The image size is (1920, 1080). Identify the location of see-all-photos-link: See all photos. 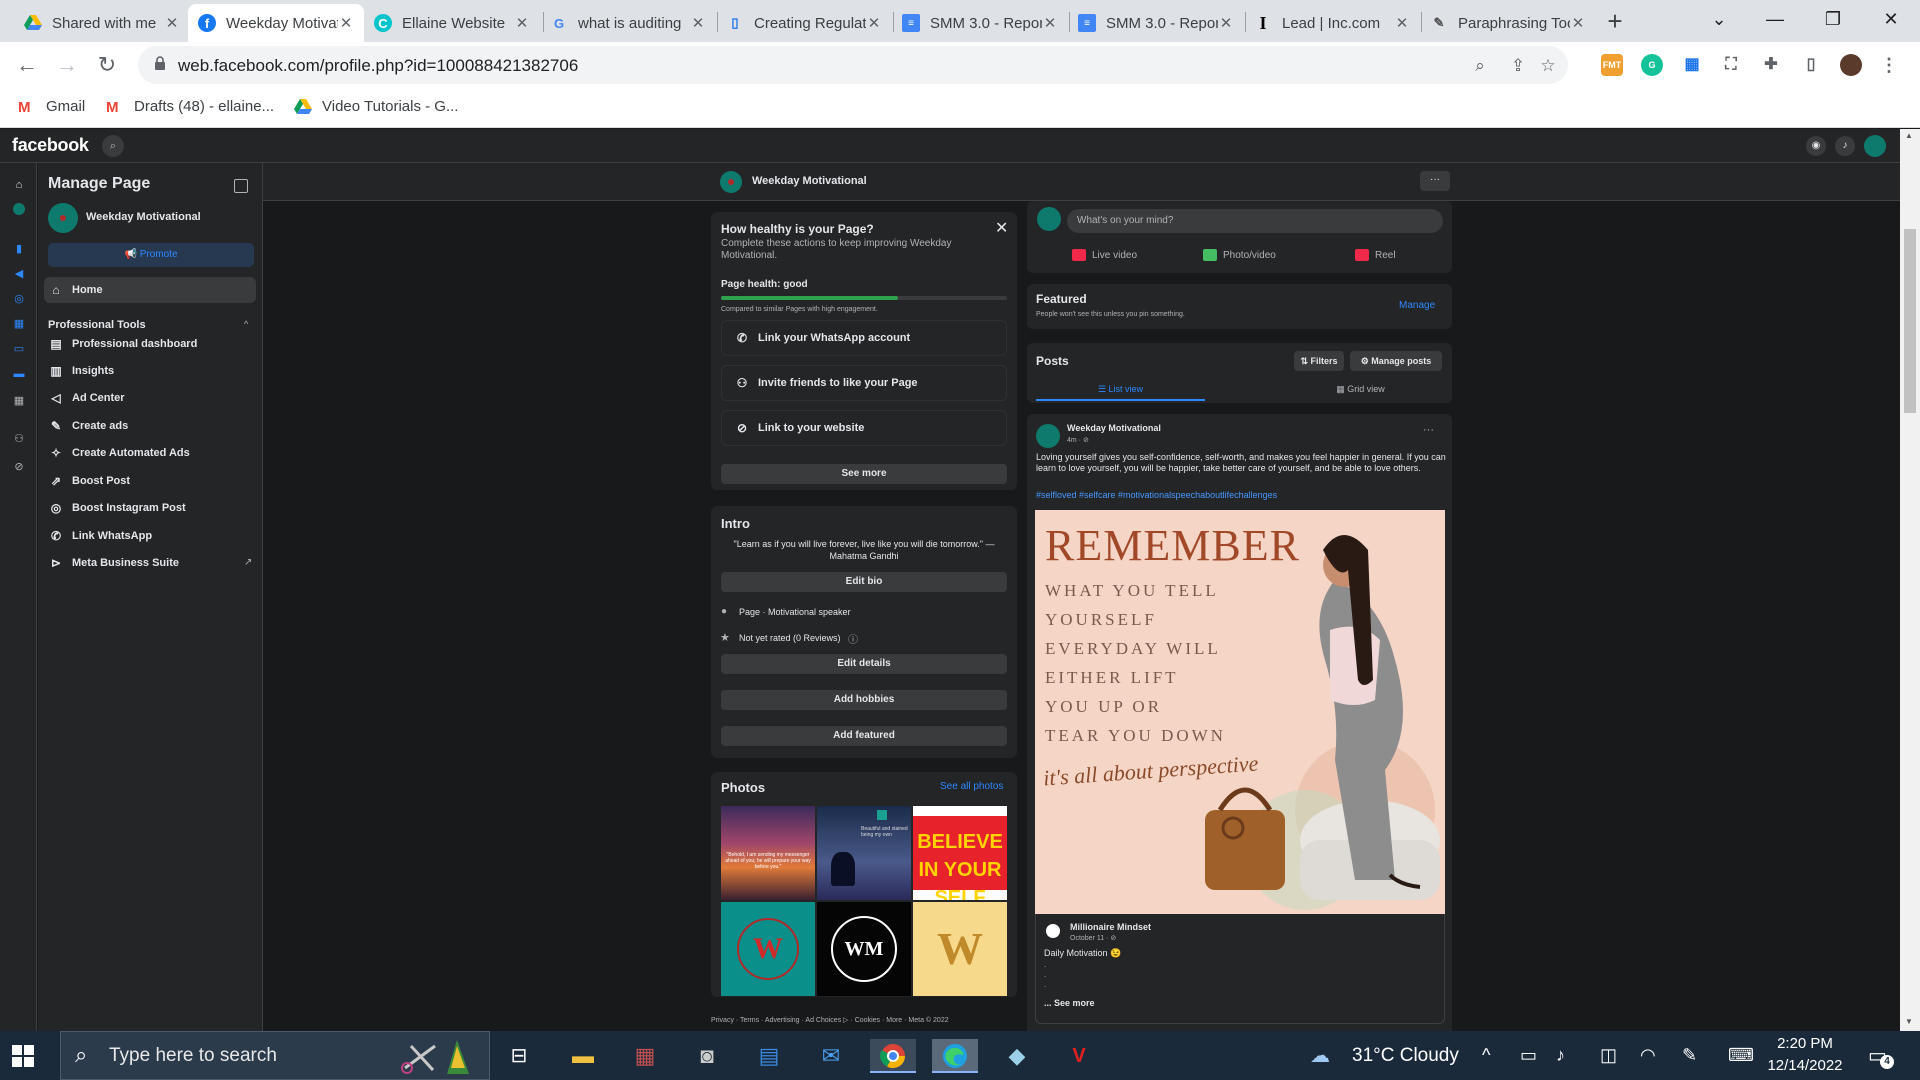
(971, 786).